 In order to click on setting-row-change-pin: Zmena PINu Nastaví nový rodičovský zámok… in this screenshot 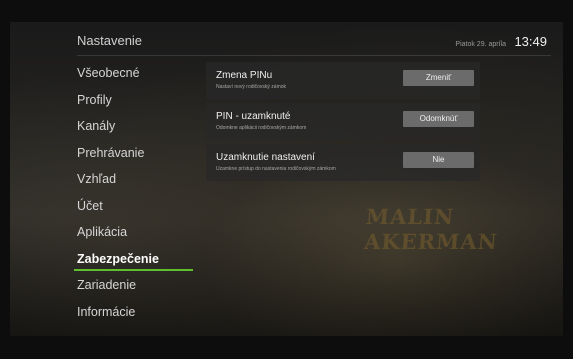, I will do `click(343, 80)`.